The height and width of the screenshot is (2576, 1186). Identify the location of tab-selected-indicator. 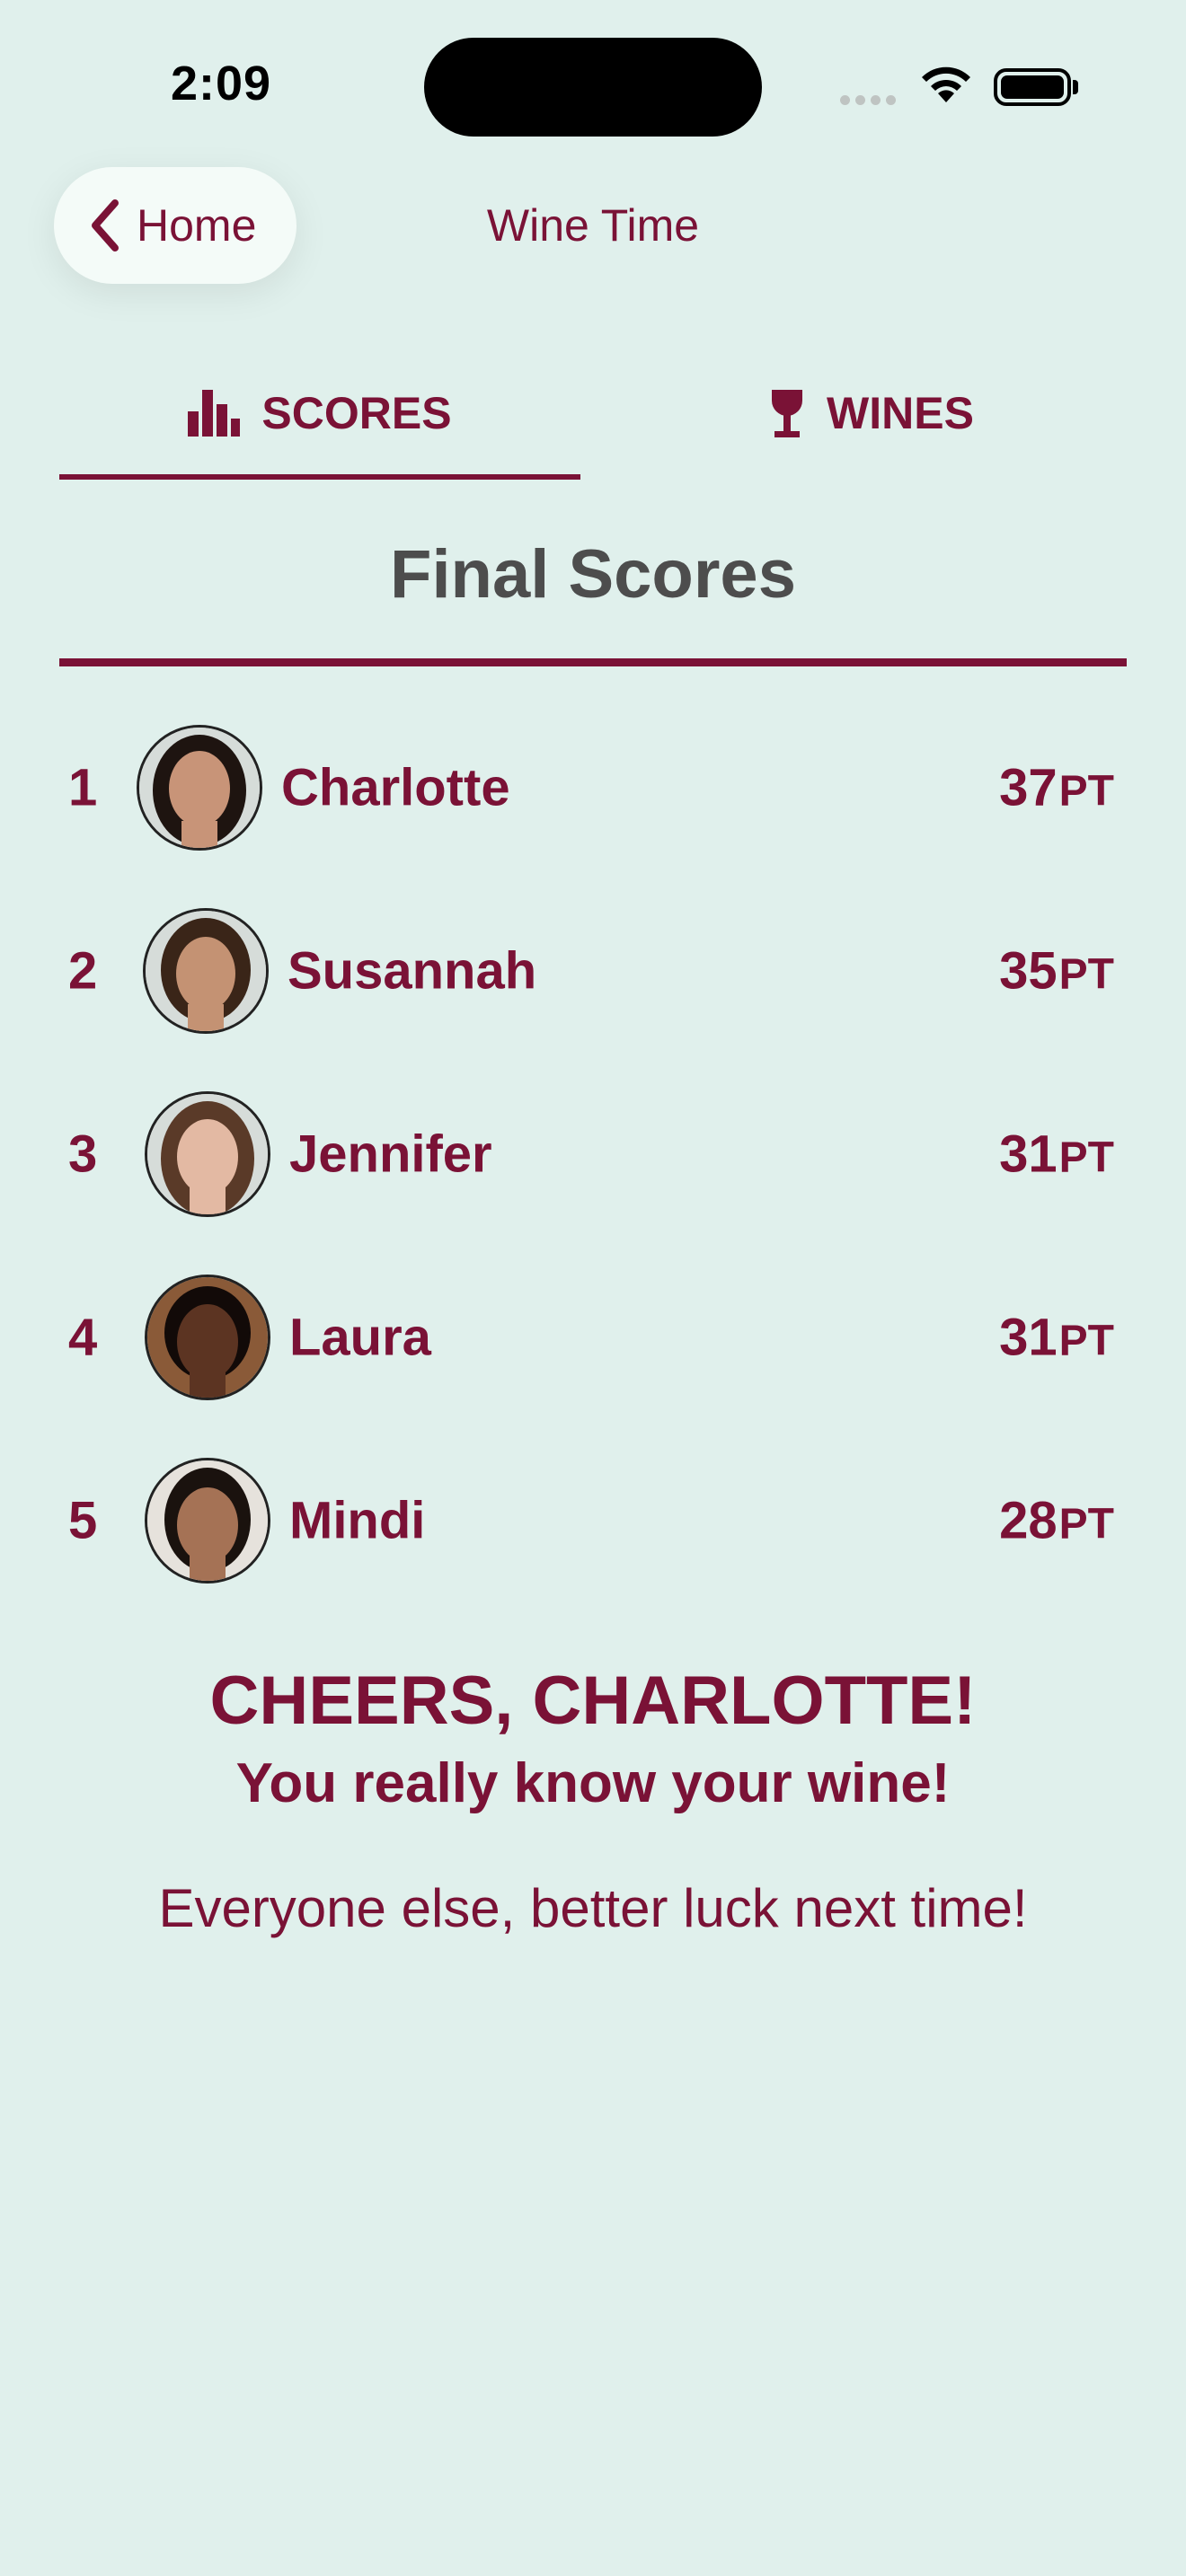
(319, 477).